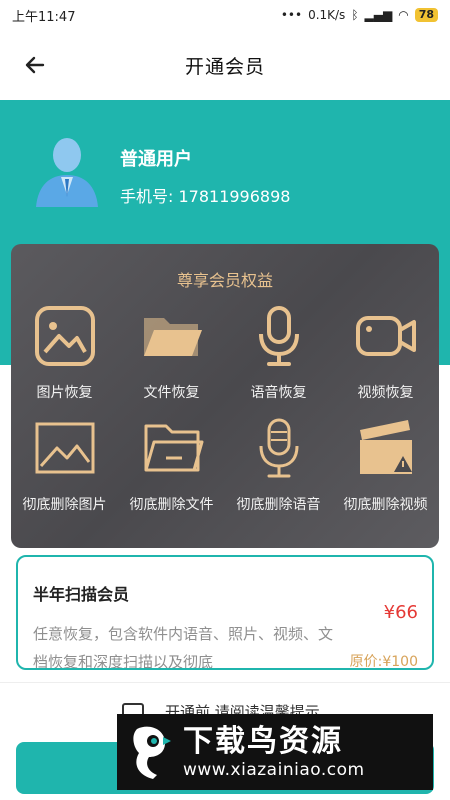 This screenshot has height=800, width=450. What do you see at coordinates (278, 448) in the screenshot?
I see `microphone-delete-icon` at bounding box center [278, 448].